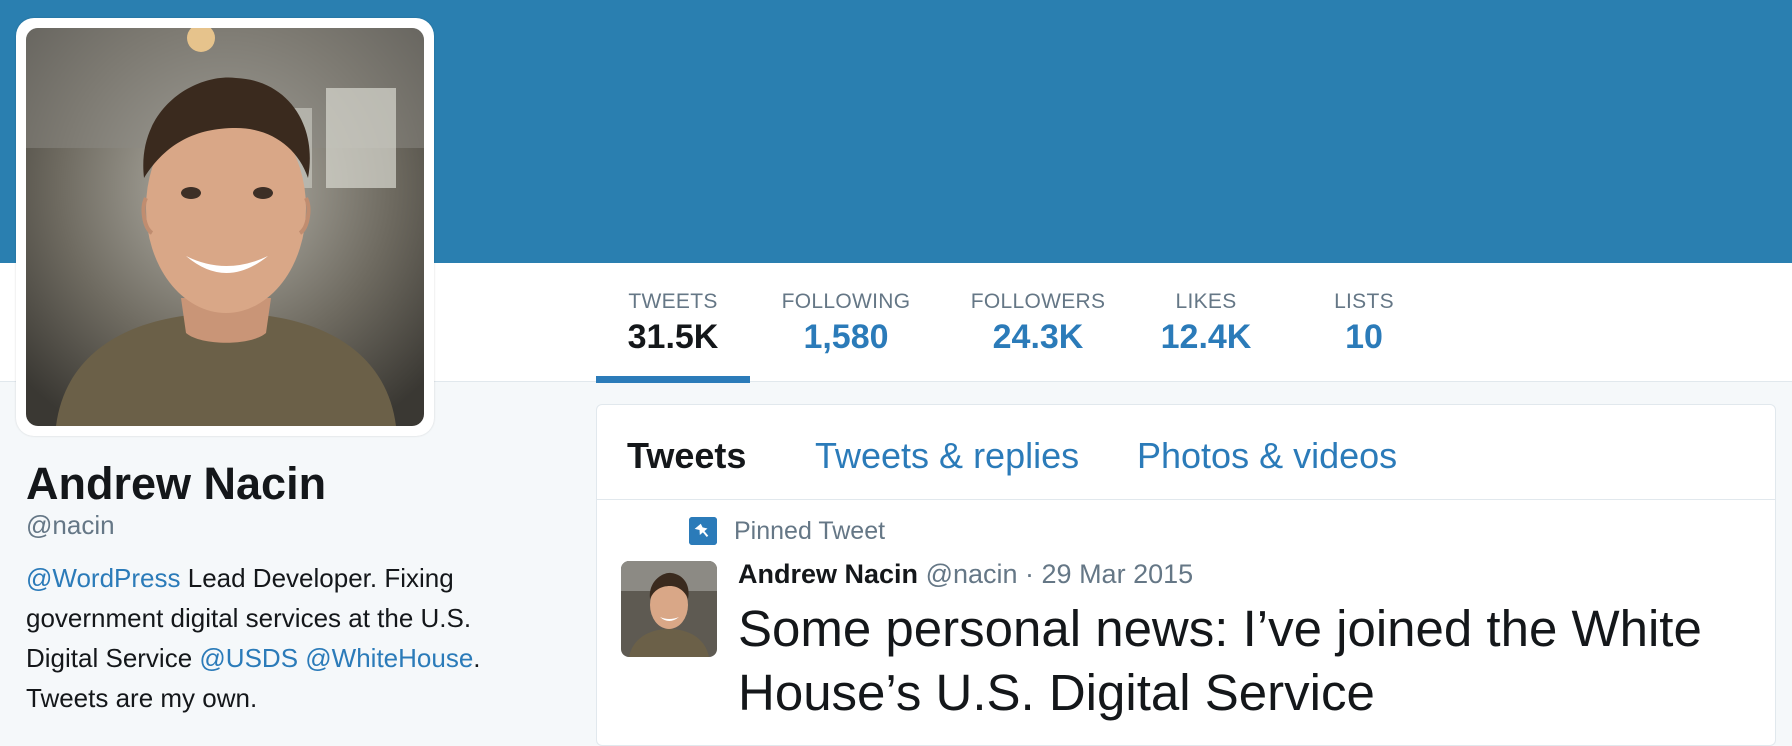 The width and height of the screenshot is (1792, 746). I want to click on stat-tweets: TWEETS 31.5K, so click(673, 323).